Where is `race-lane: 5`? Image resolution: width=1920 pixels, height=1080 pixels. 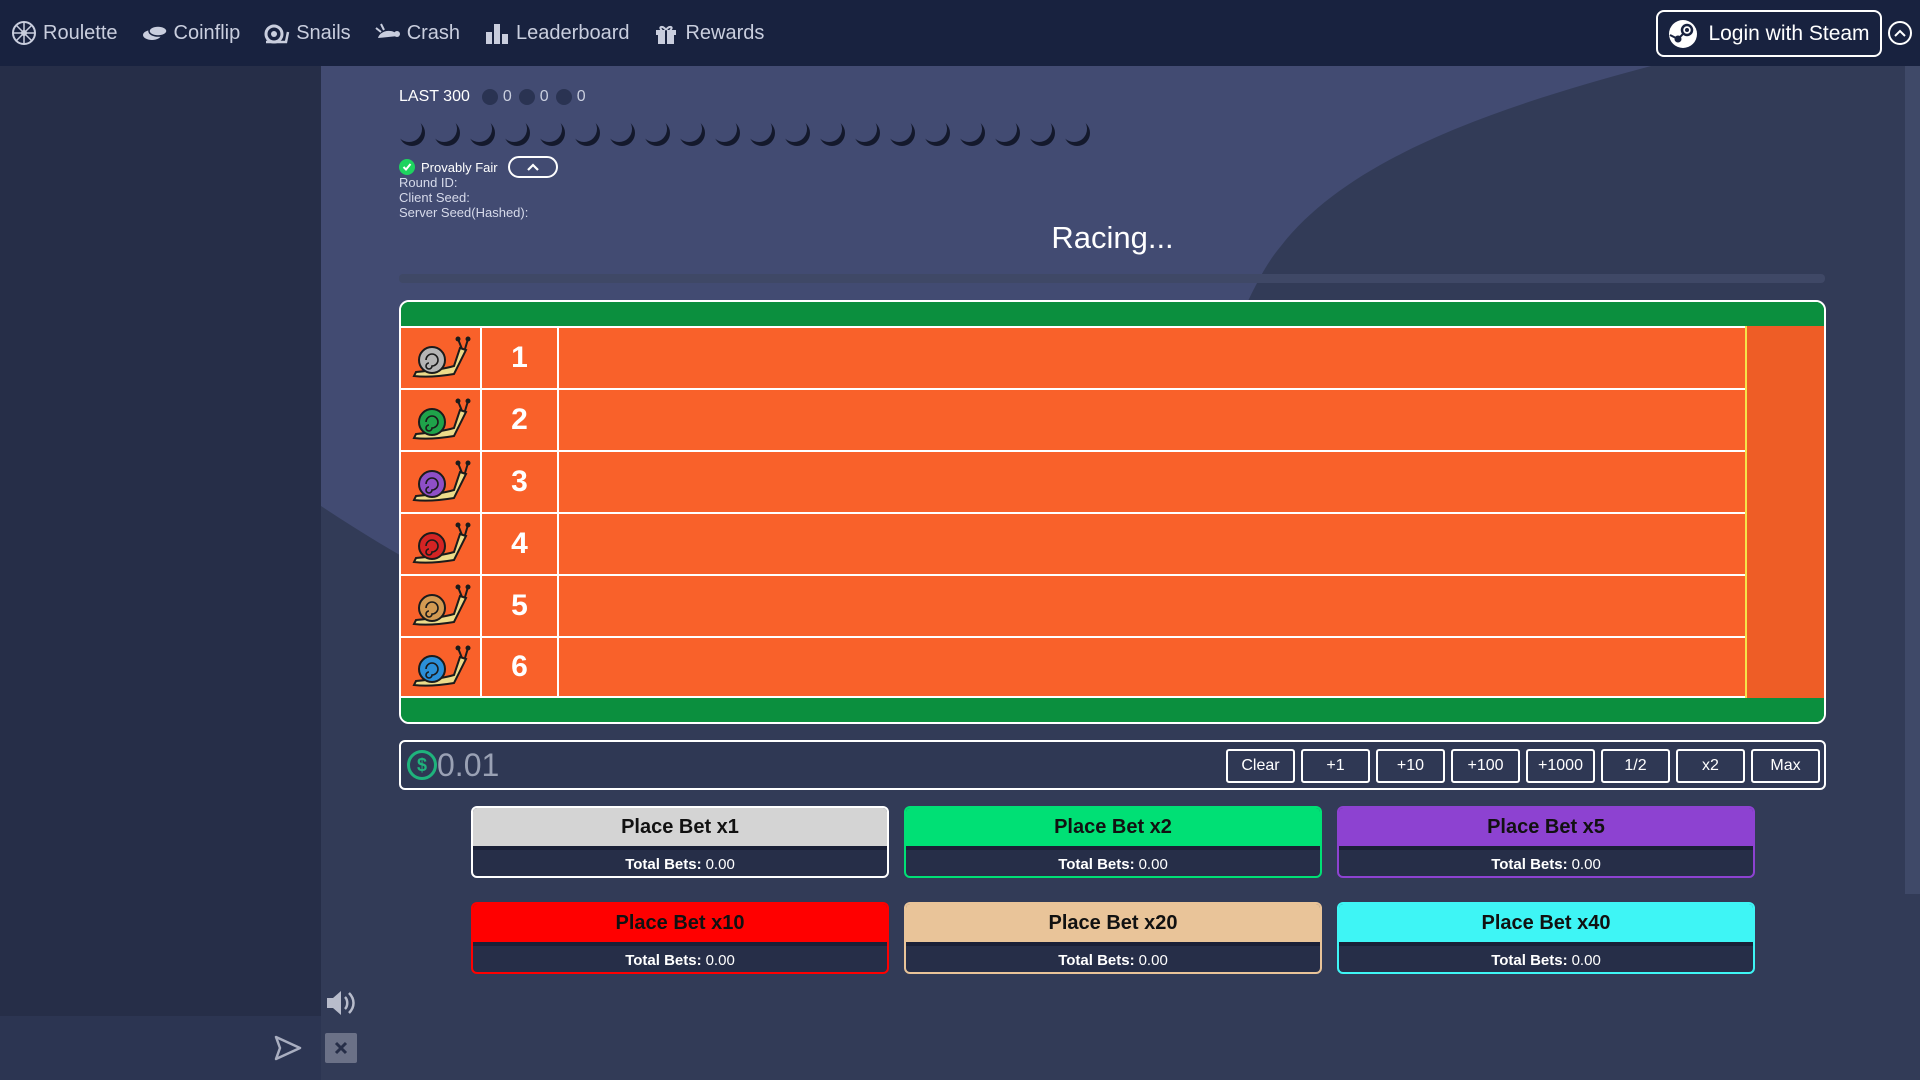 race-lane: 5 is located at coordinates (1073, 605).